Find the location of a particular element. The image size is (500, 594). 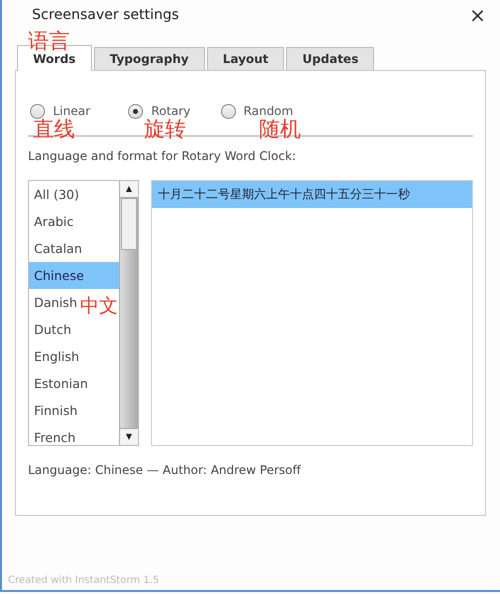

list-item: Arabic is located at coordinates (54, 221).